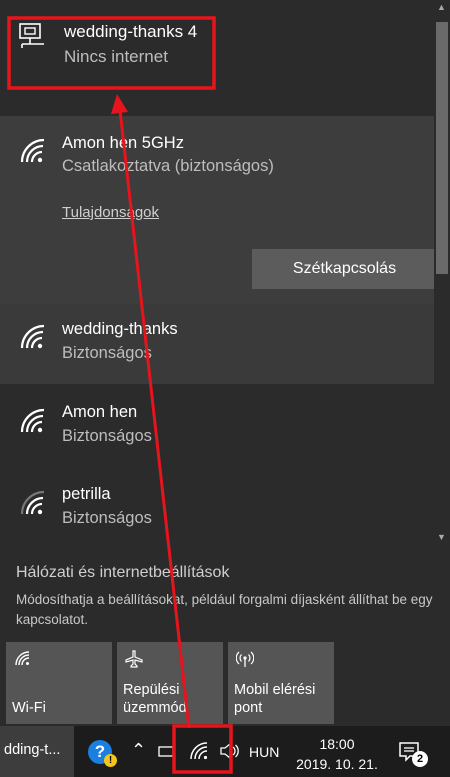 This screenshot has width=450, height=777. What do you see at coordinates (264, 752) in the screenshot?
I see `input-language: HUN` at bounding box center [264, 752].